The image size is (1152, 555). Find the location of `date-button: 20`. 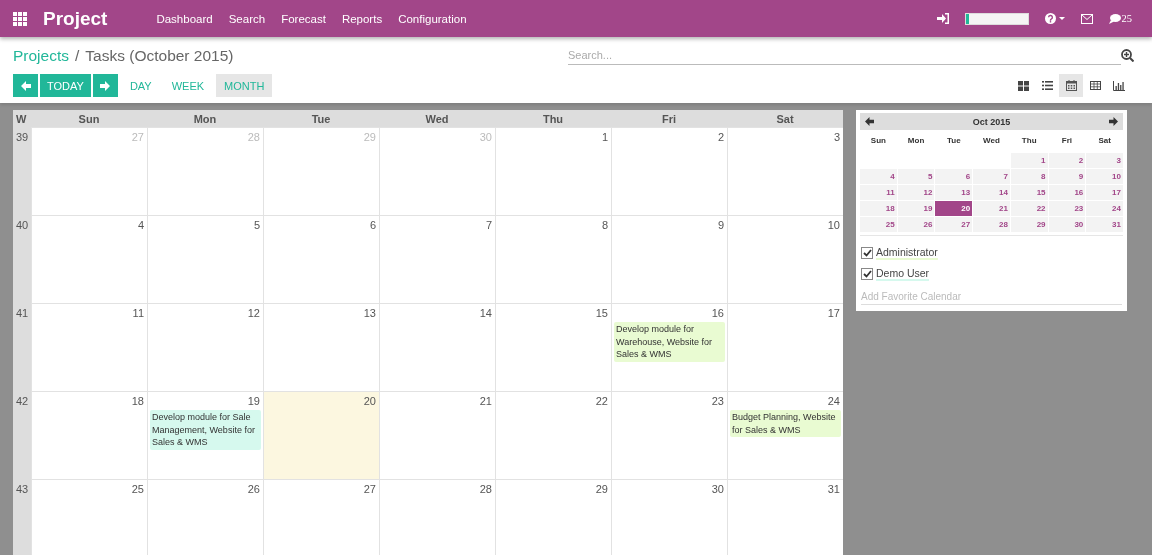

date-button: 20 is located at coordinates (954, 208).